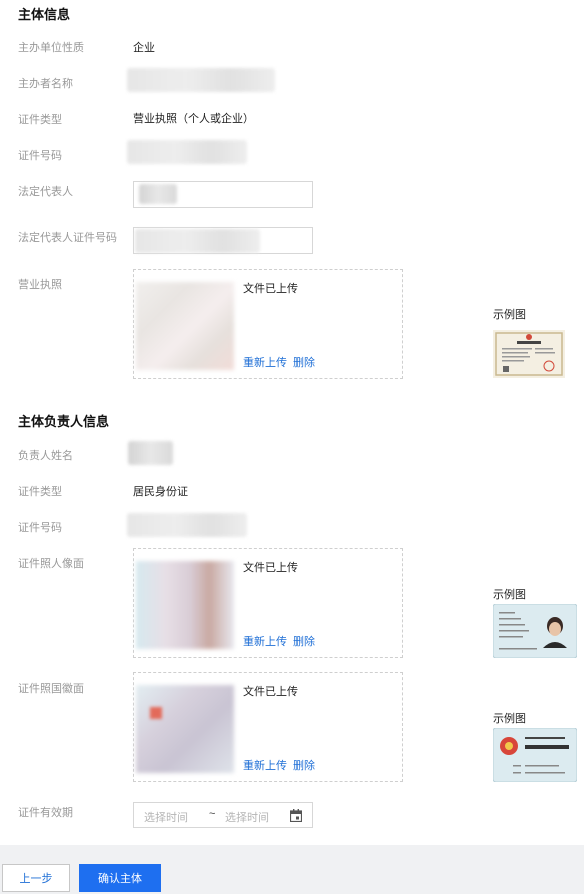 This screenshot has height=894, width=584. I want to click on validity-label: 证件有效期, so click(45, 813).